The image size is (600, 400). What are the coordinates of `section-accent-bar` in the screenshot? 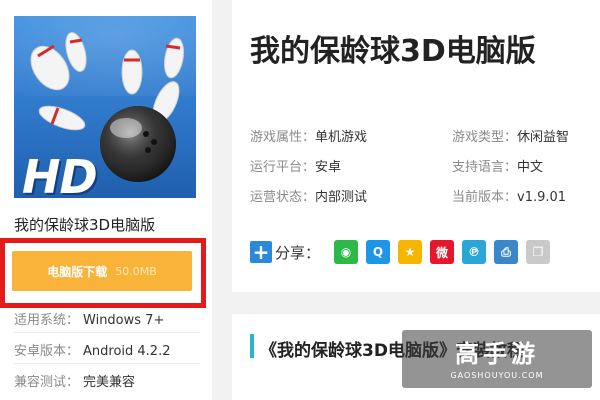 It's located at (252, 346).